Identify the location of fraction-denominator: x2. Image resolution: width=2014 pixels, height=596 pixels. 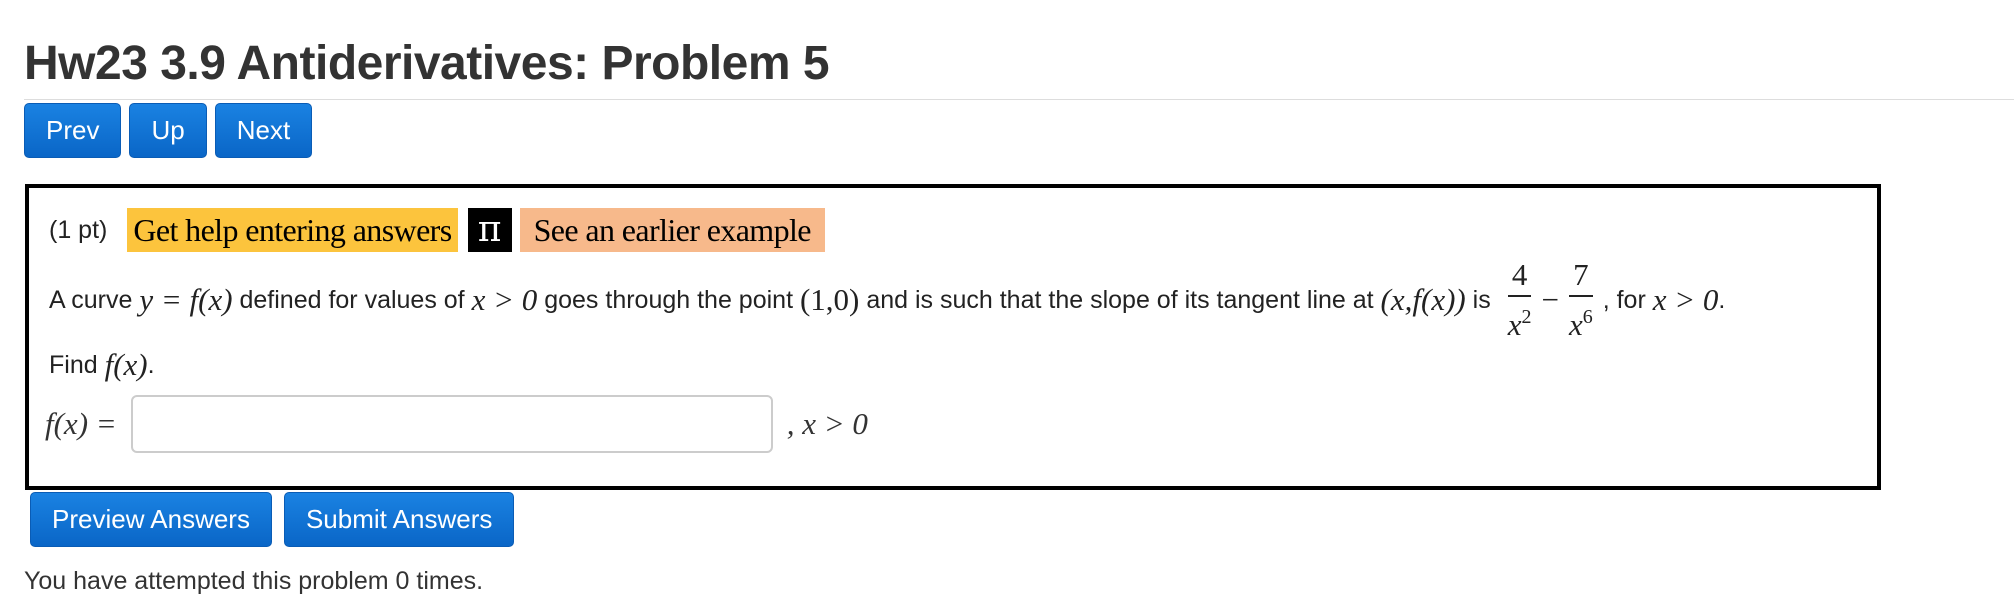
(1519, 324).